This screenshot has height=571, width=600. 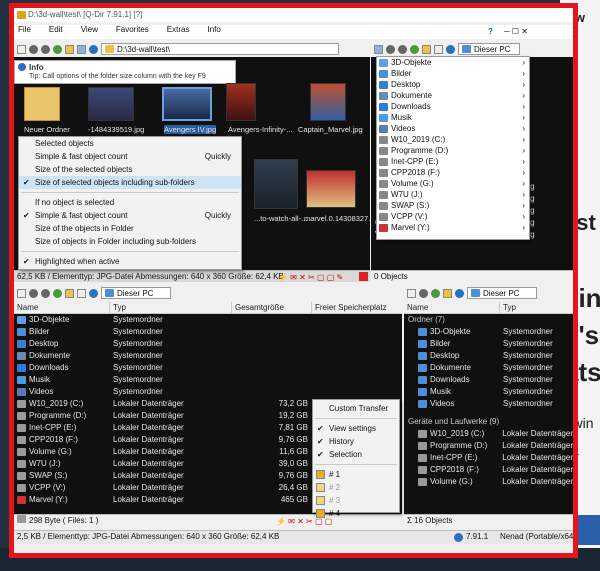 What do you see at coordinates (453, 95) in the screenshot?
I see `drive-menu-item: Dokumente` at bounding box center [453, 95].